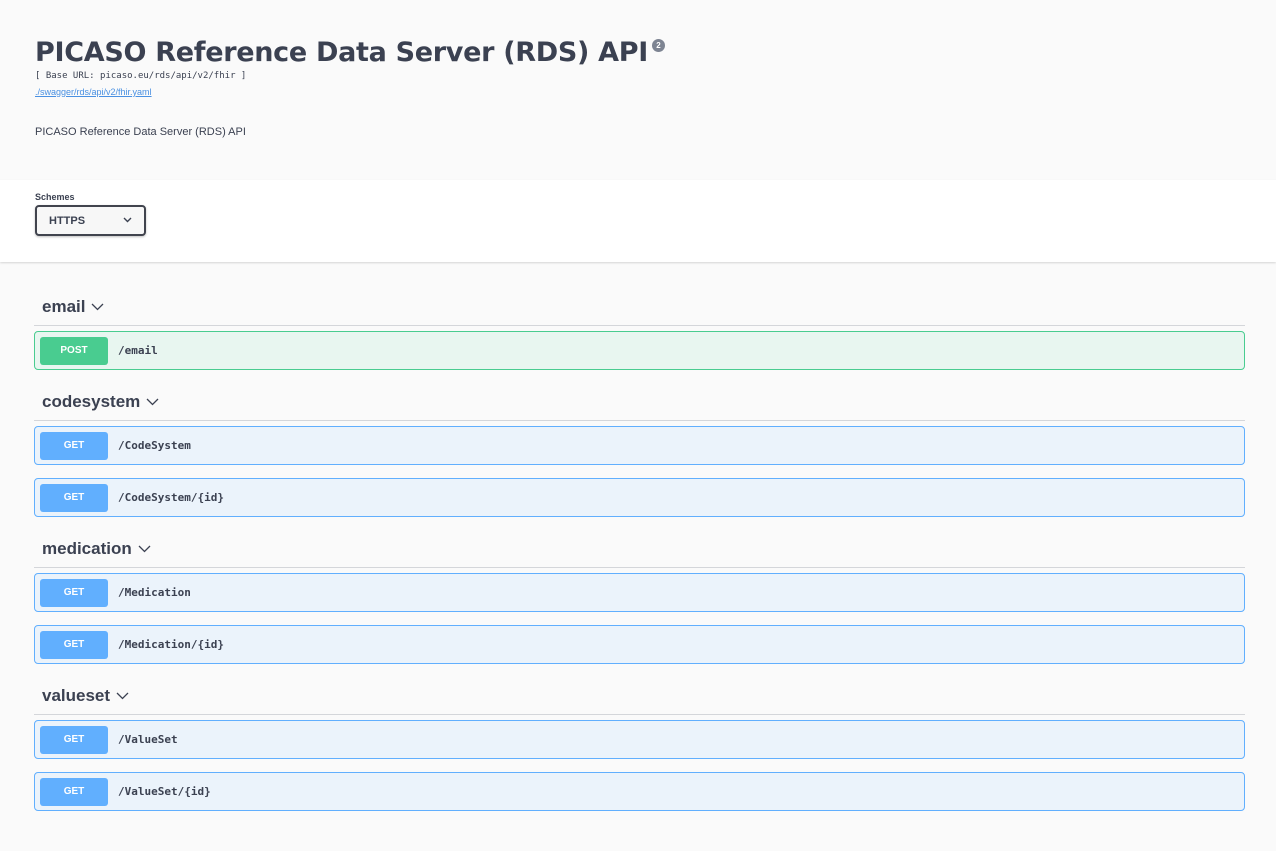  I want to click on operation-get: GET/ValueSet, so click(639, 739).